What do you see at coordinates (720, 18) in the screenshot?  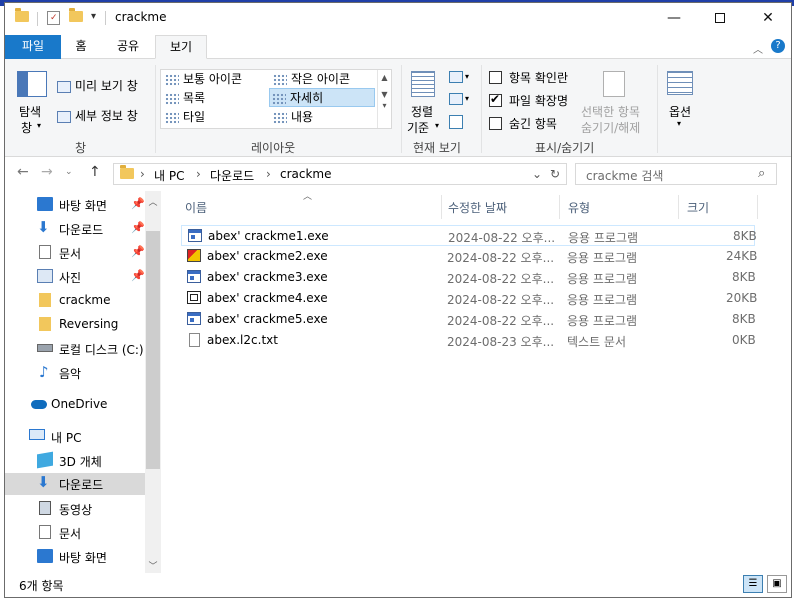 I see `maximize-button` at bounding box center [720, 18].